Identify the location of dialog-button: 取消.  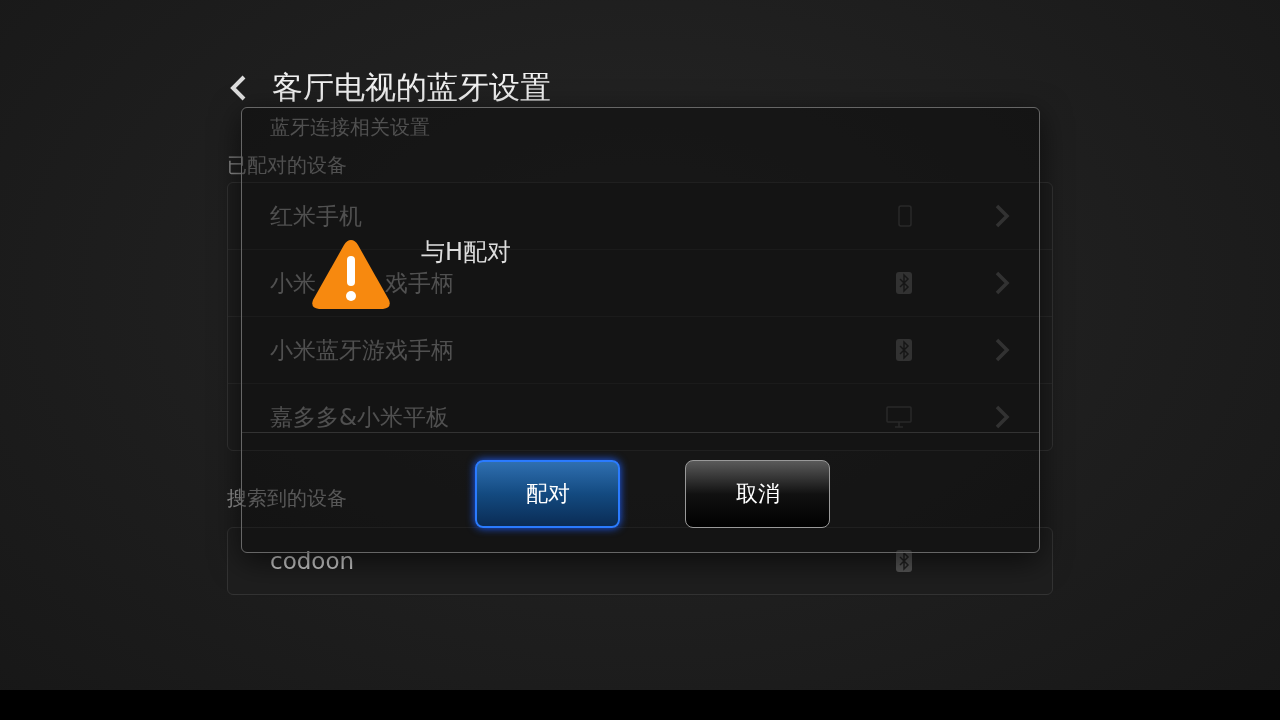
(757, 494).